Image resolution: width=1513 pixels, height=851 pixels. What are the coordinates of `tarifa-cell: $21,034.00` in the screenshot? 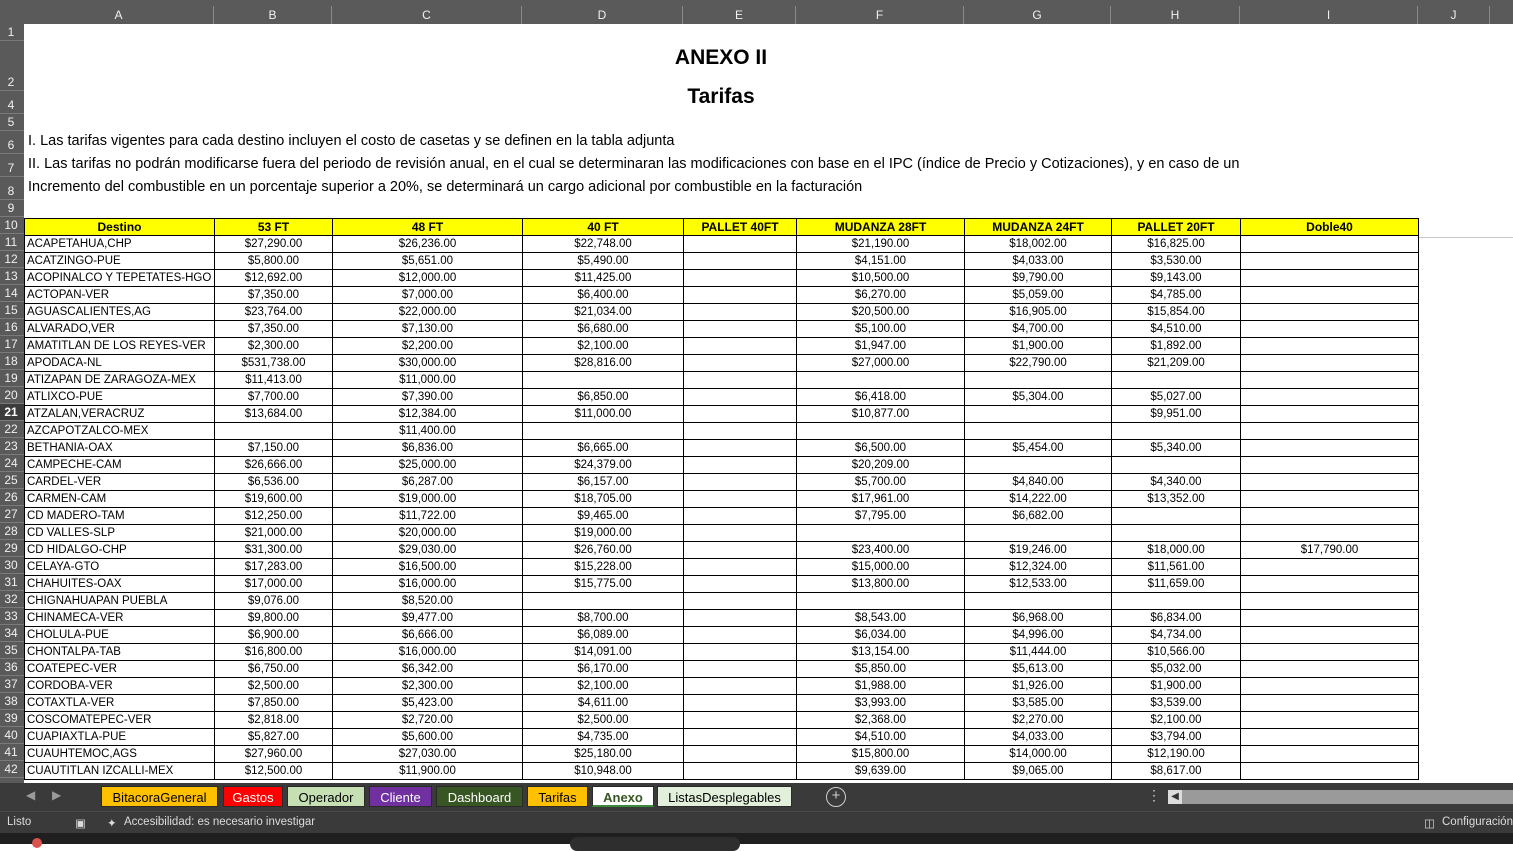 It's located at (603, 312).